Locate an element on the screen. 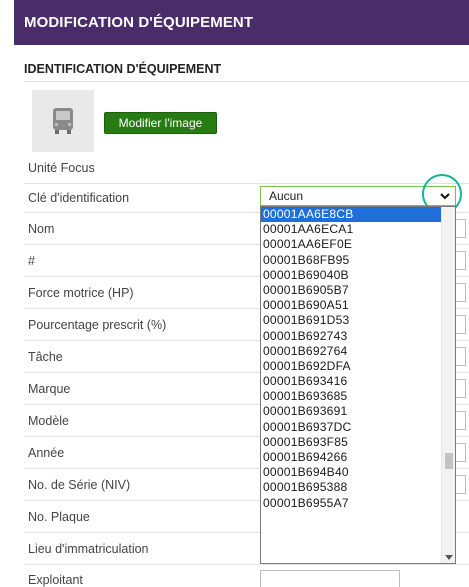  form-row: Exploitant is located at coordinates (246, 575).